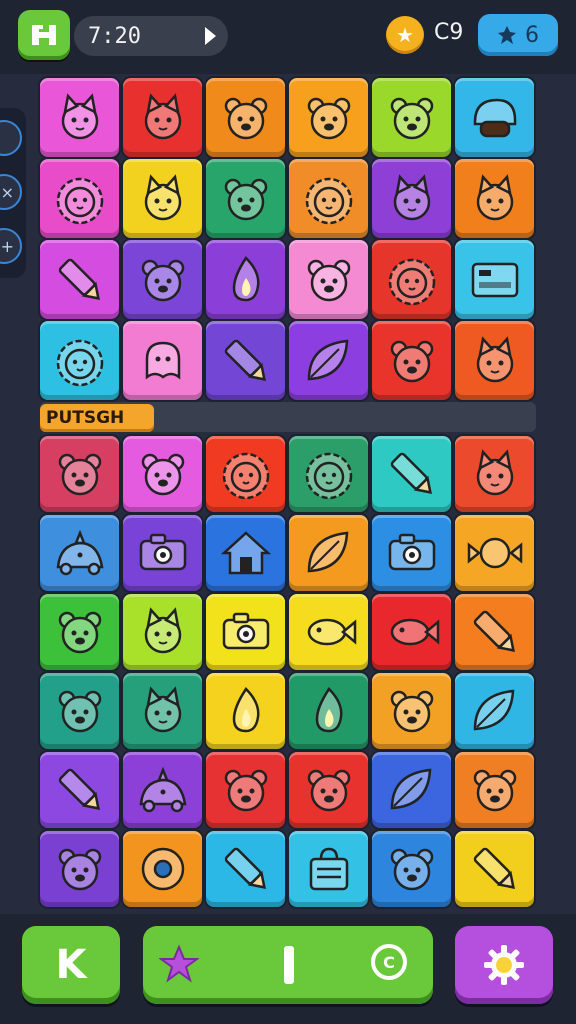 This screenshot has width=576, height=1024. What do you see at coordinates (518, 35) in the screenshot?
I see `gem-counter: 6` at bounding box center [518, 35].